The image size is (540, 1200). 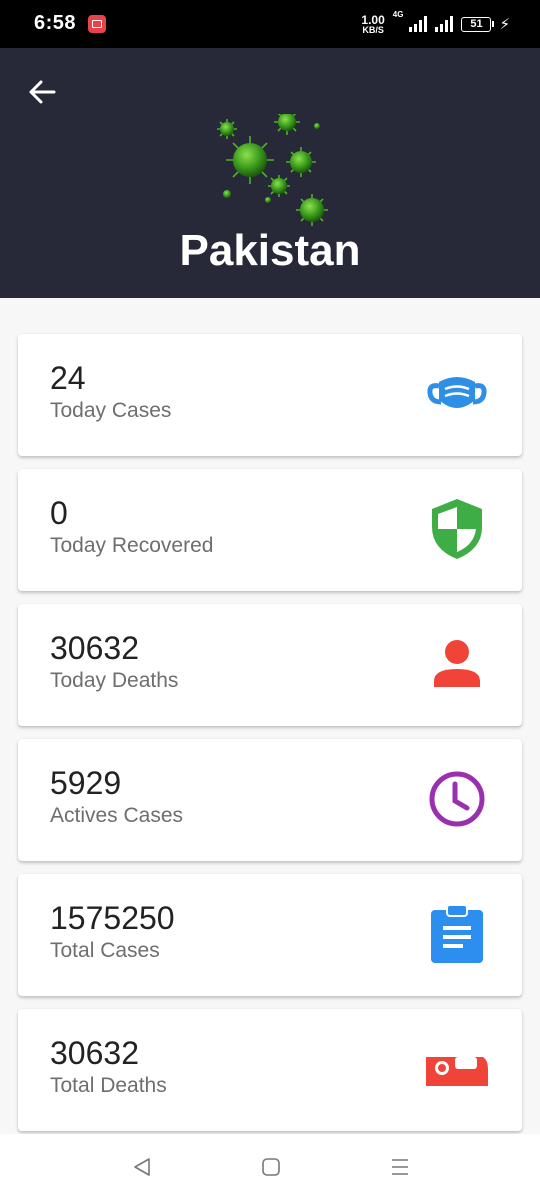 What do you see at coordinates (272, 170) in the screenshot?
I see `virus-icon` at bounding box center [272, 170].